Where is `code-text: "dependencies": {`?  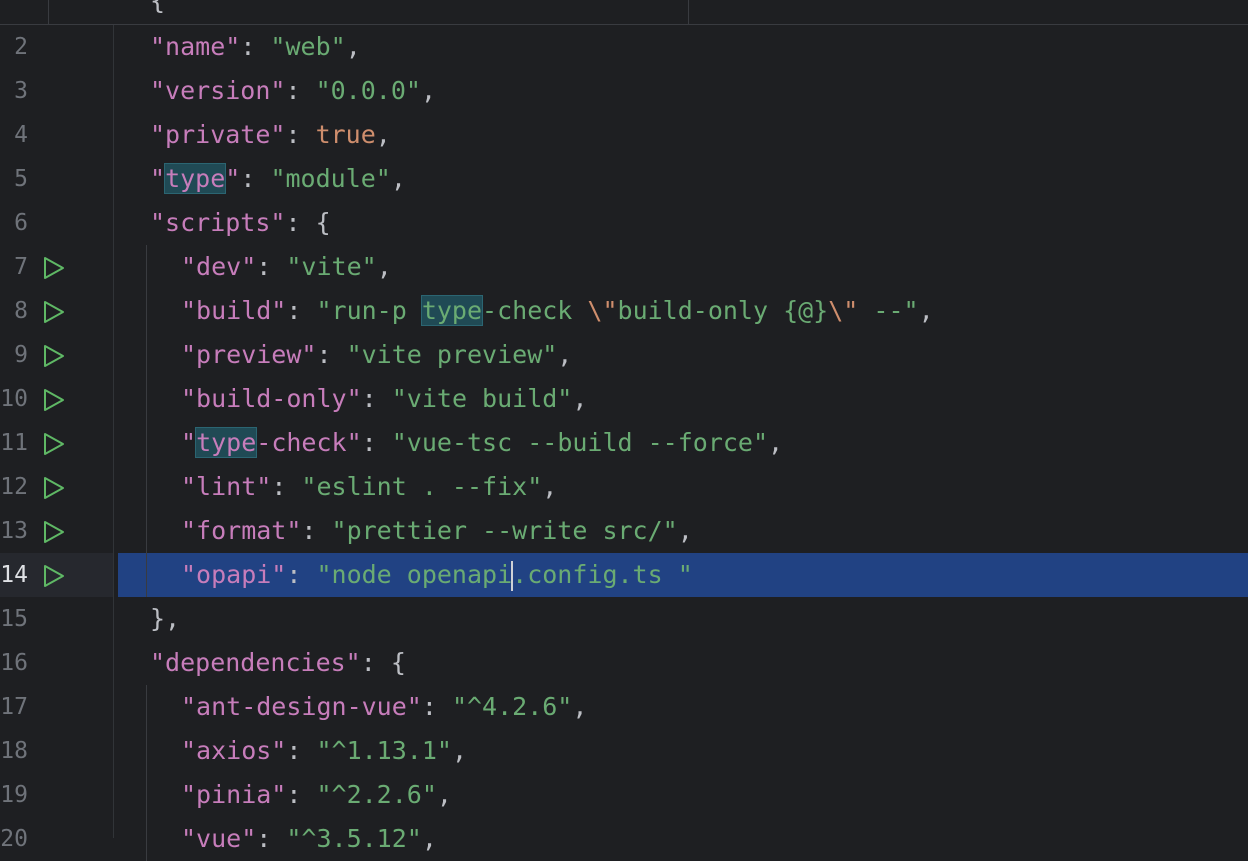 code-text: "dependencies": { is located at coordinates (278, 663).